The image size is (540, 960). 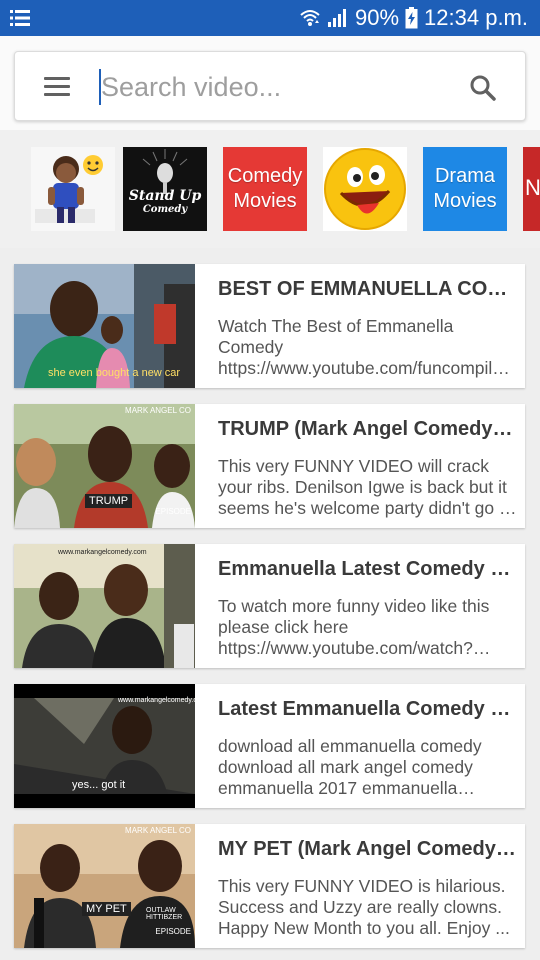 I want to click on menu-icon, so click(x=57, y=87).